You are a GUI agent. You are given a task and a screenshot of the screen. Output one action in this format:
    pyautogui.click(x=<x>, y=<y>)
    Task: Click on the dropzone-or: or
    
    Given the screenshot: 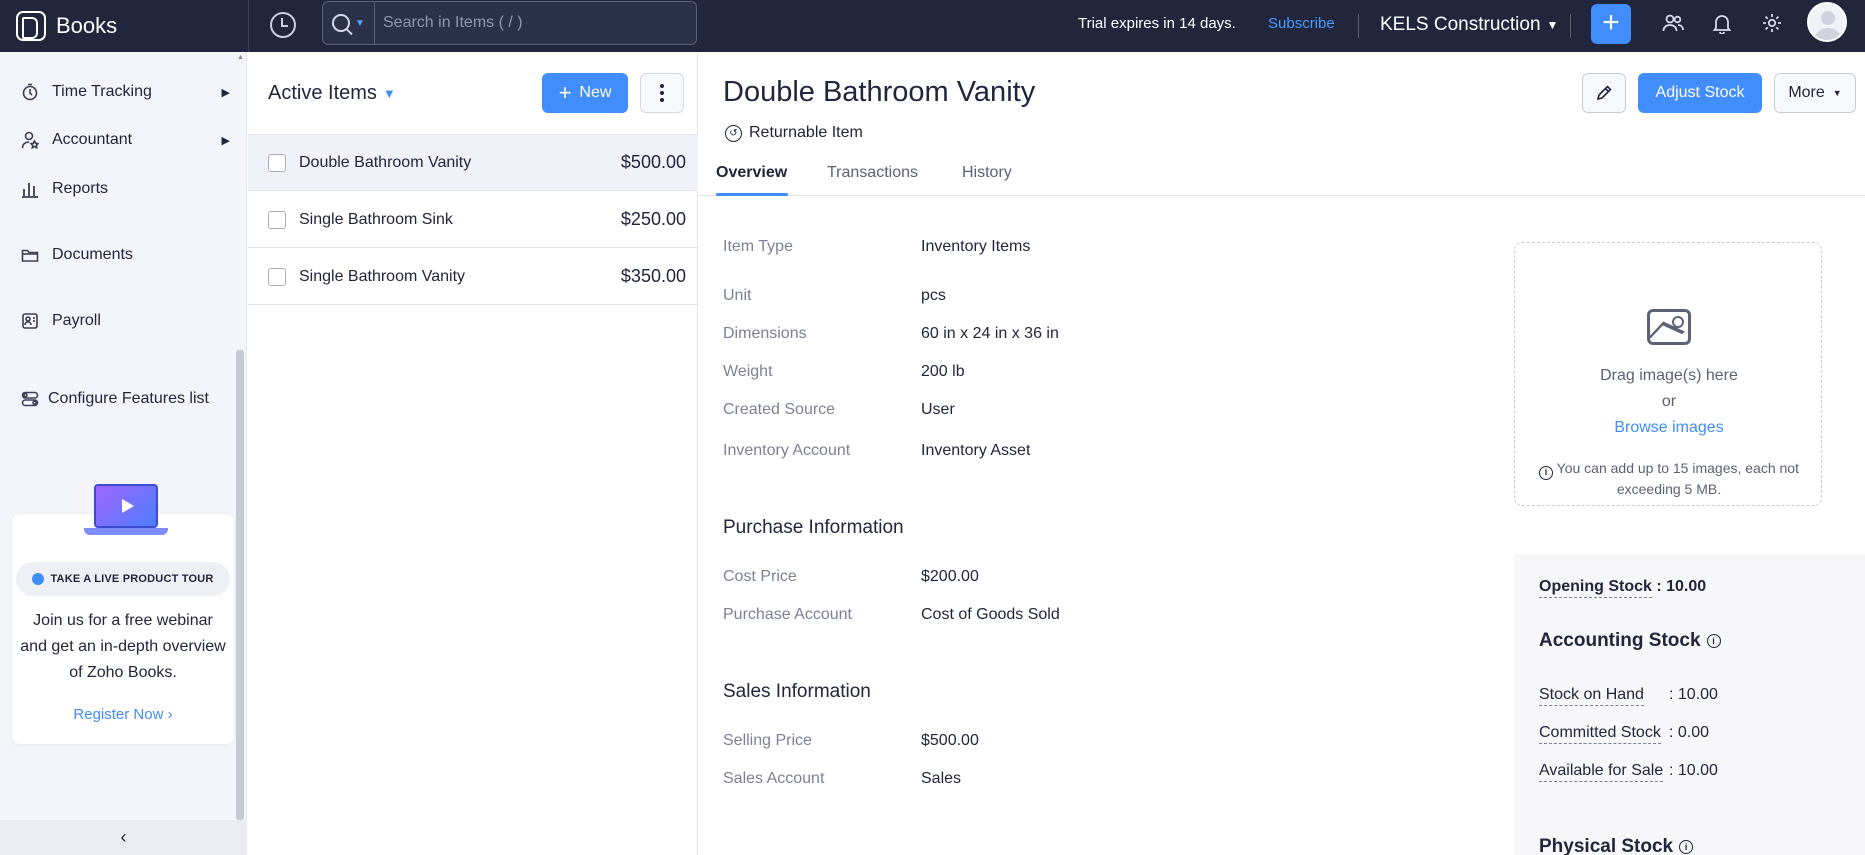 What is the action you would take?
    pyautogui.click(x=1669, y=401)
    